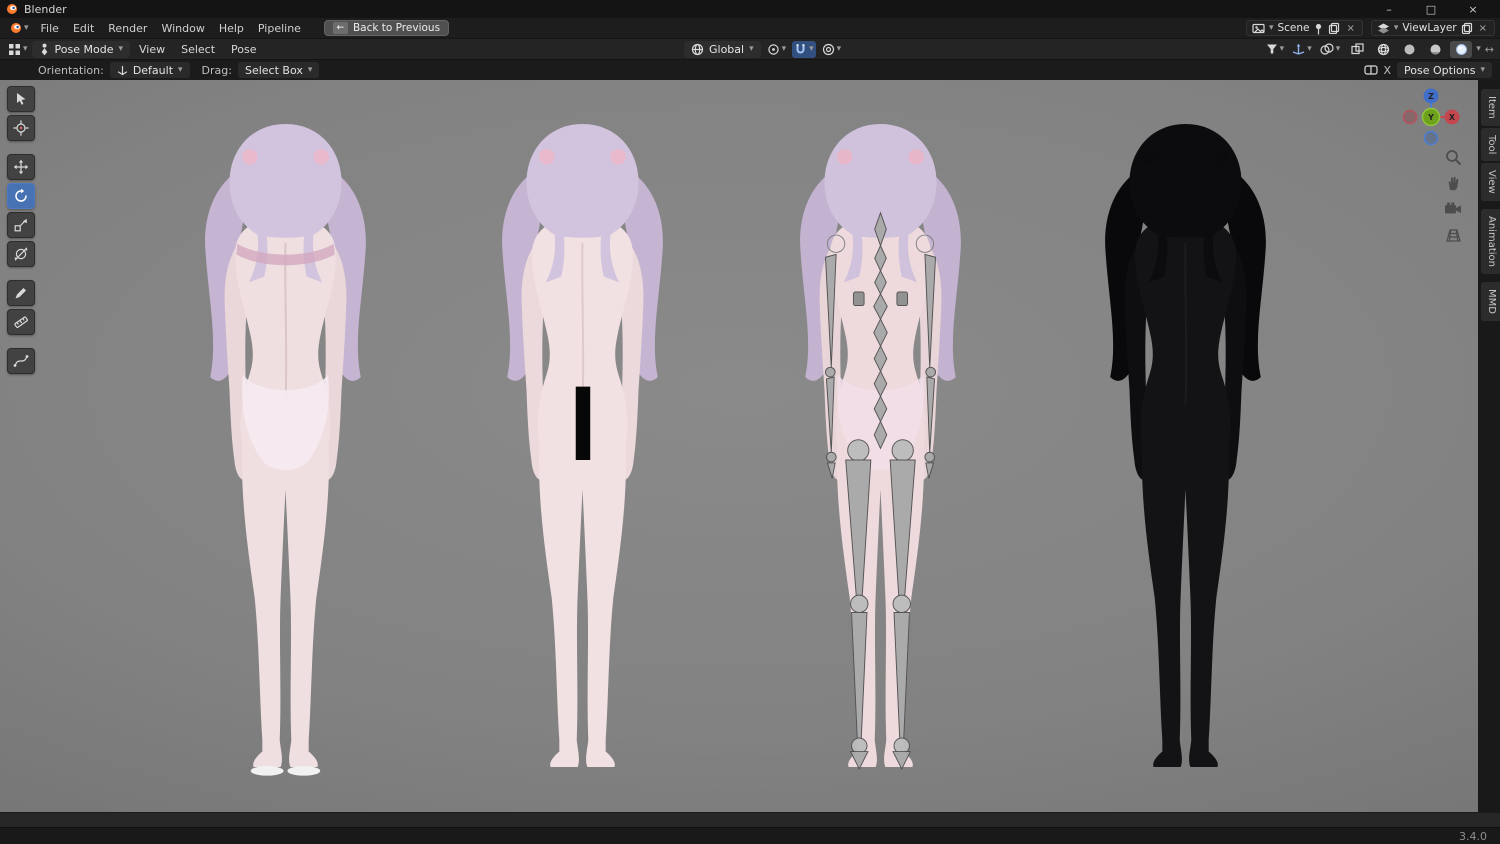 Image resolution: width=1500 pixels, height=844 pixels. What do you see at coordinates (1185, 460) in the screenshot?
I see `figure-wireframe-model` at bounding box center [1185, 460].